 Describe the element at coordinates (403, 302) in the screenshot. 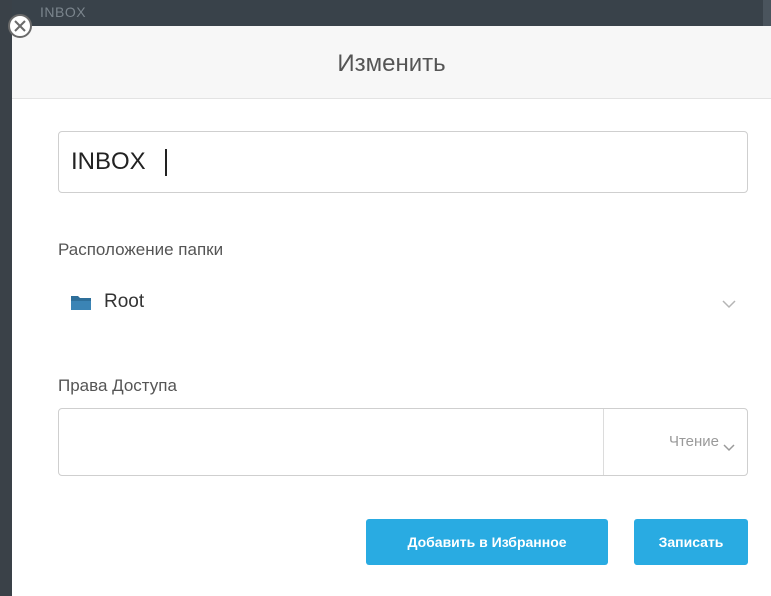

I see `folder-location-select: Root` at that location.